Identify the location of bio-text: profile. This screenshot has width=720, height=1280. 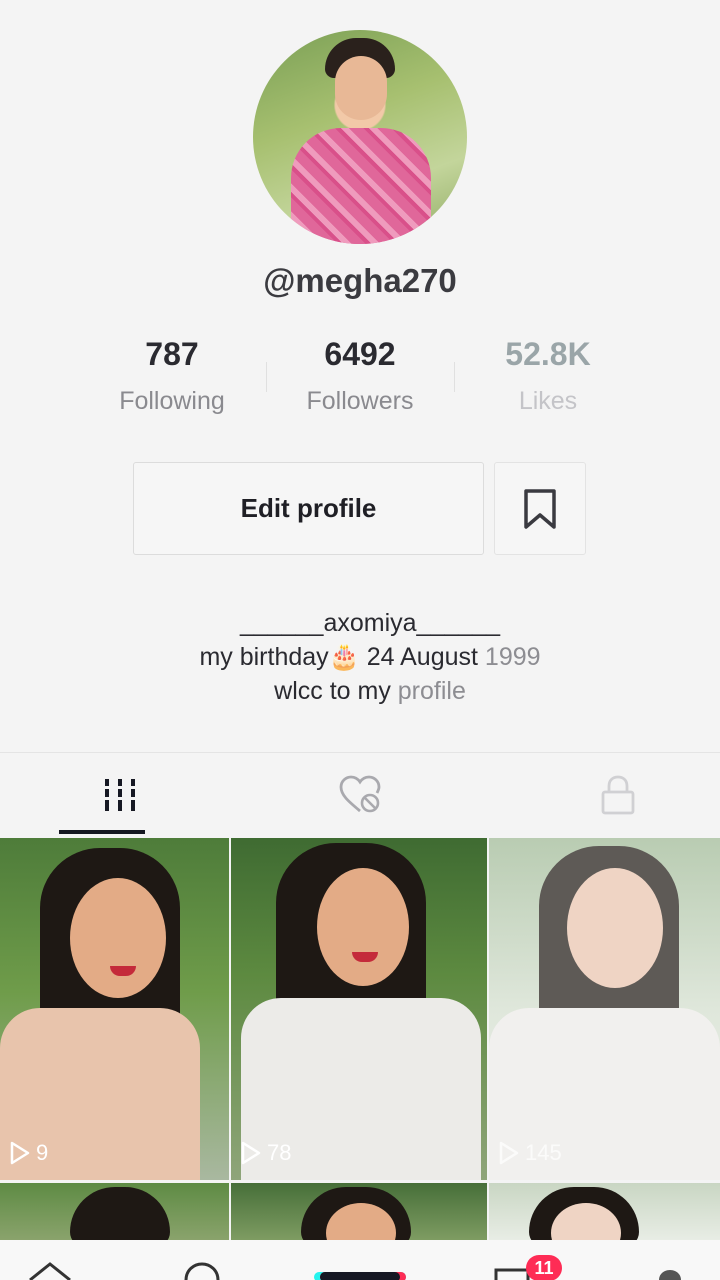
(431, 691).